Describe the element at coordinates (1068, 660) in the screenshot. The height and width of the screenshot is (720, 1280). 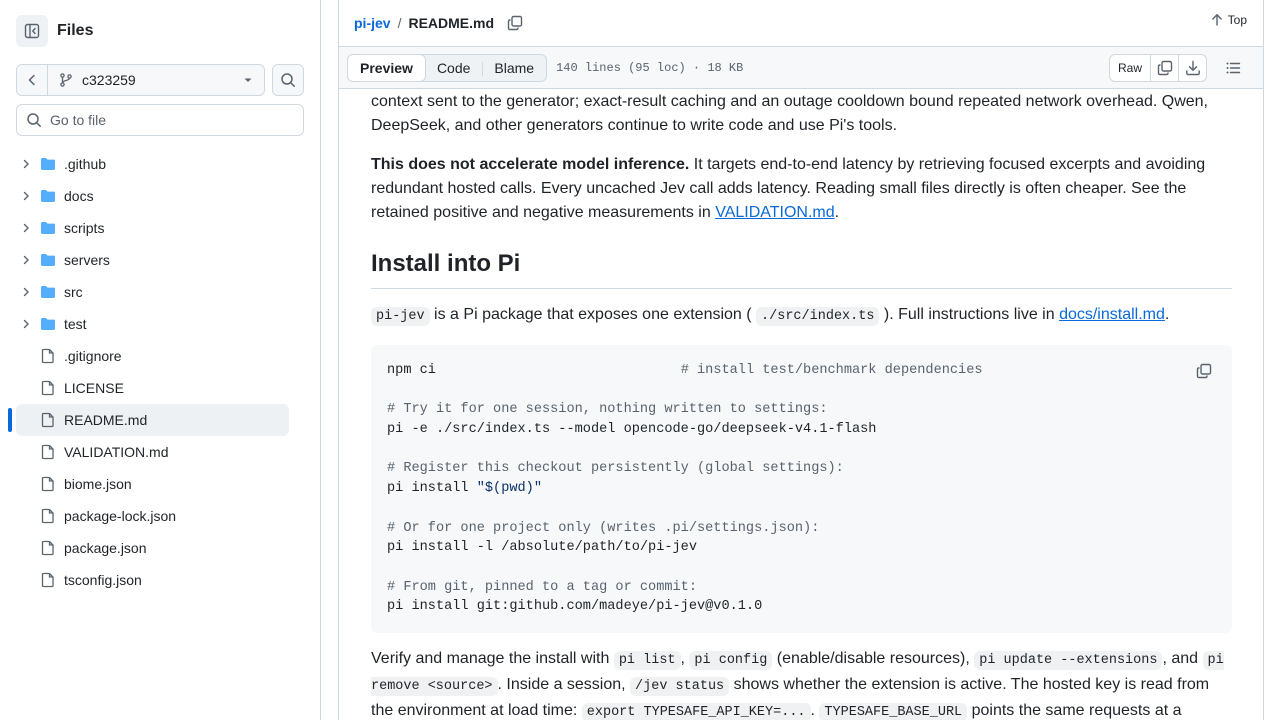
I see `inline-code: pi update --extensions` at that location.